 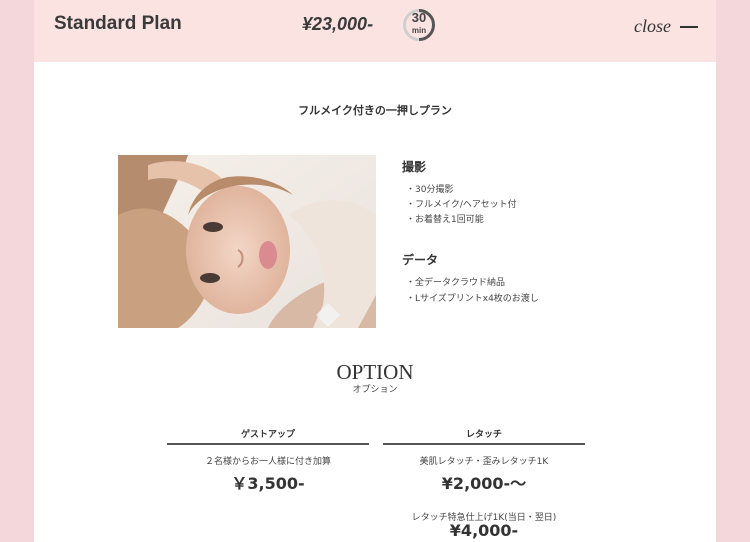 What do you see at coordinates (461, 205) in the screenshot?
I see `list-item: ・フルメイク/ヘアセット付` at bounding box center [461, 205].